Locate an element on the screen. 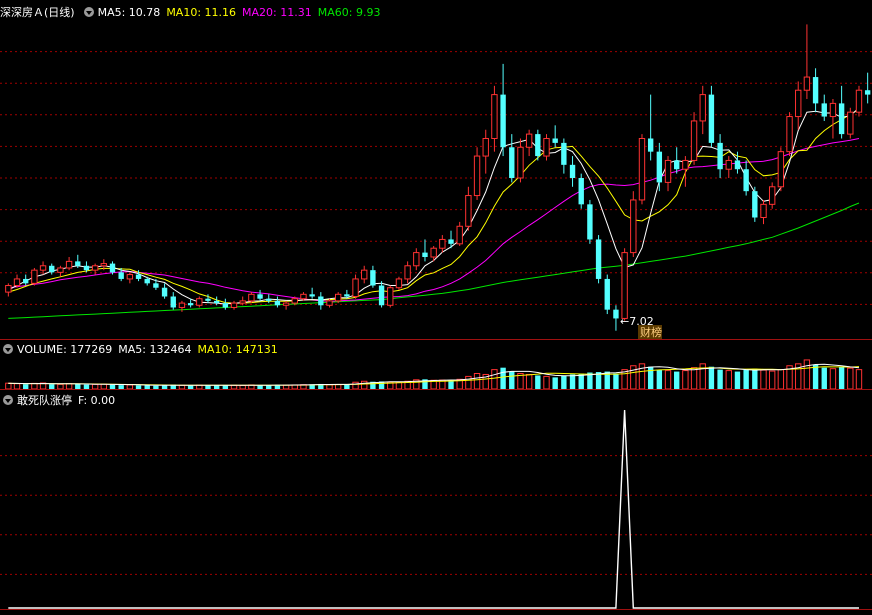  rank-badge: 财榜 is located at coordinates (651, 332).